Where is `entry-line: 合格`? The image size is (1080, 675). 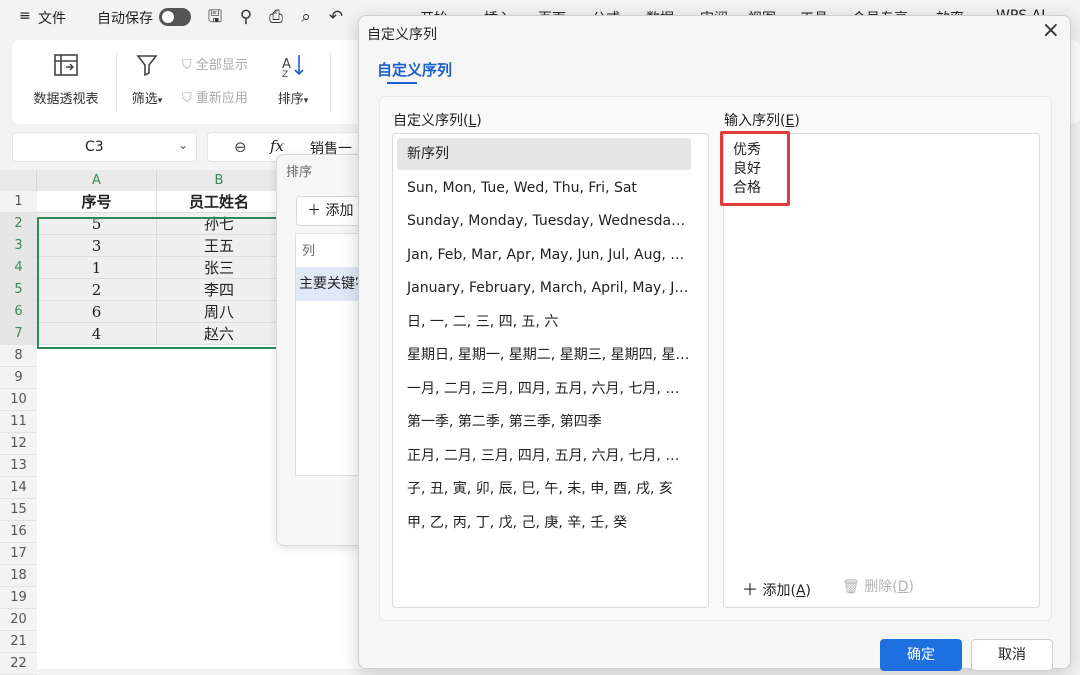
entry-line: 合格 is located at coordinates (747, 188).